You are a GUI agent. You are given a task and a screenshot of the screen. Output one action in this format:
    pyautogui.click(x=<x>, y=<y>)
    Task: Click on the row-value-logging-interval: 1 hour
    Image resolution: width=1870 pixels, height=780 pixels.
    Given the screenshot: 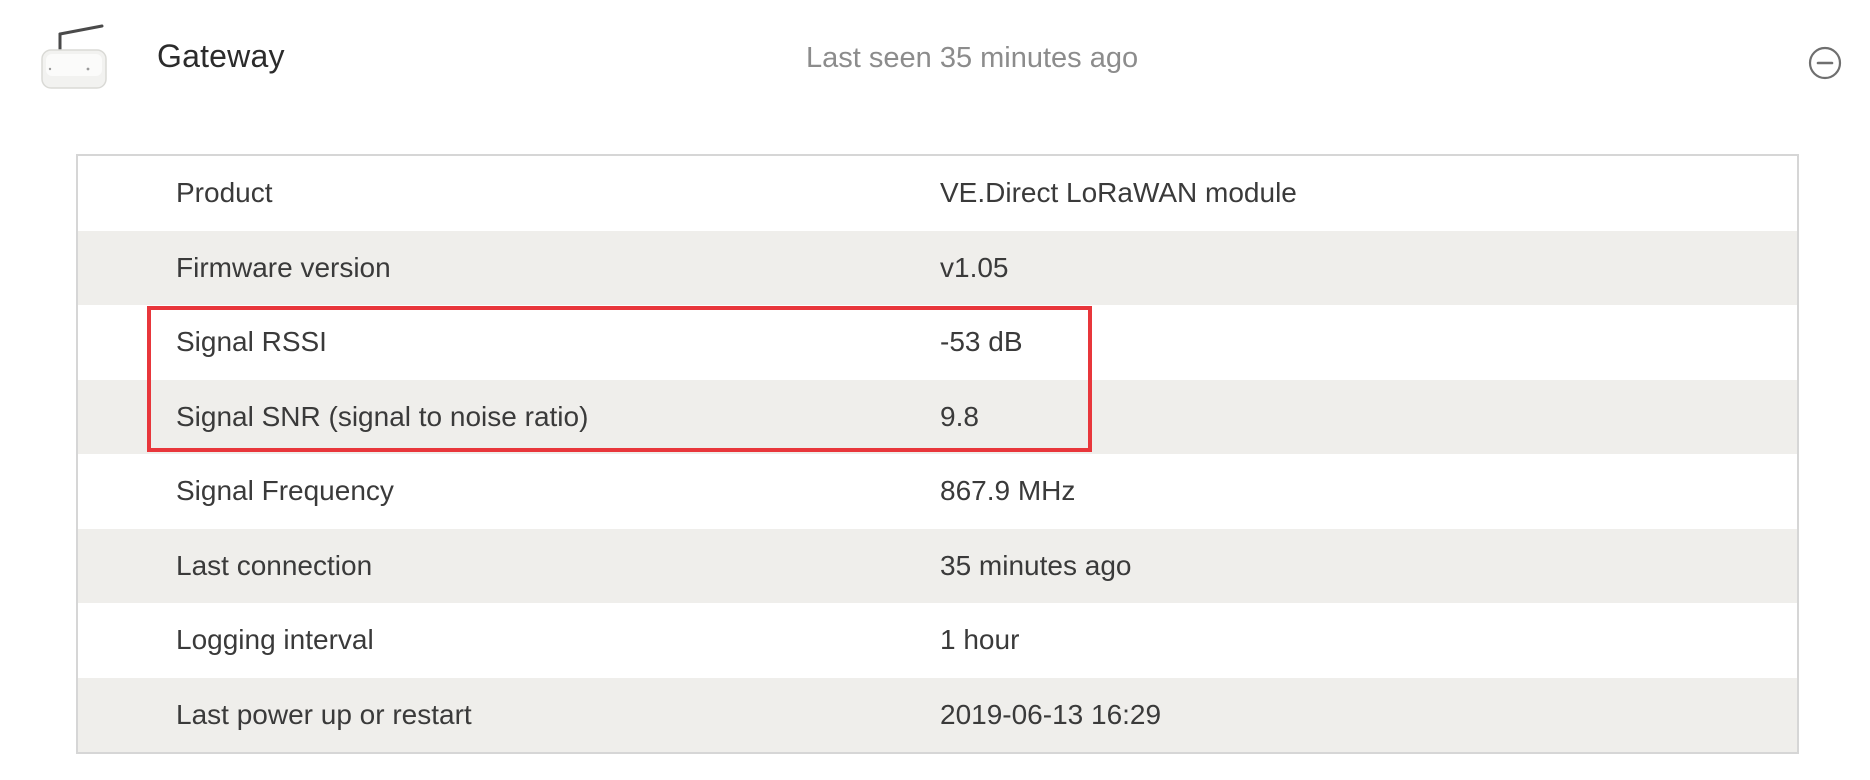 What is the action you would take?
    pyautogui.click(x=980, y=640)
    